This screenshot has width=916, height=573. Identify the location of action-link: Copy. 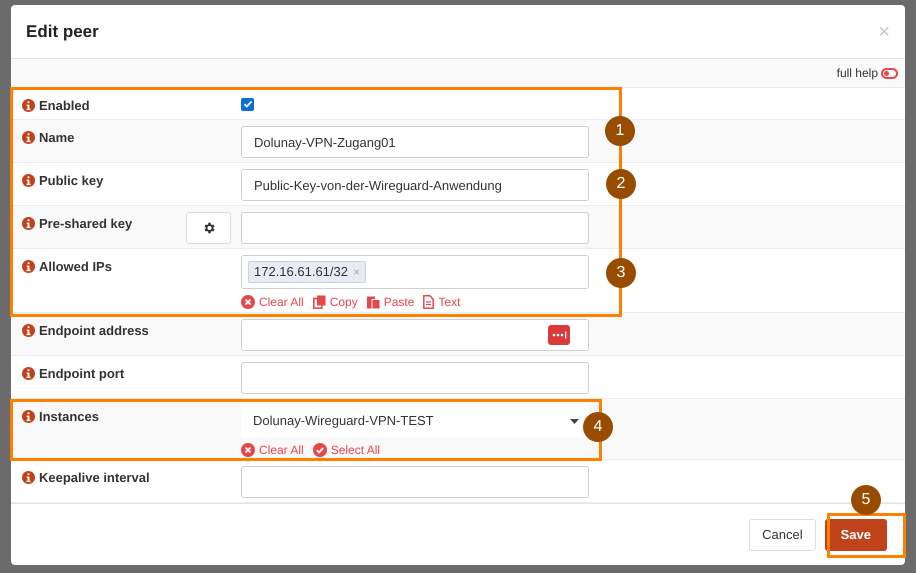
(335, 302).